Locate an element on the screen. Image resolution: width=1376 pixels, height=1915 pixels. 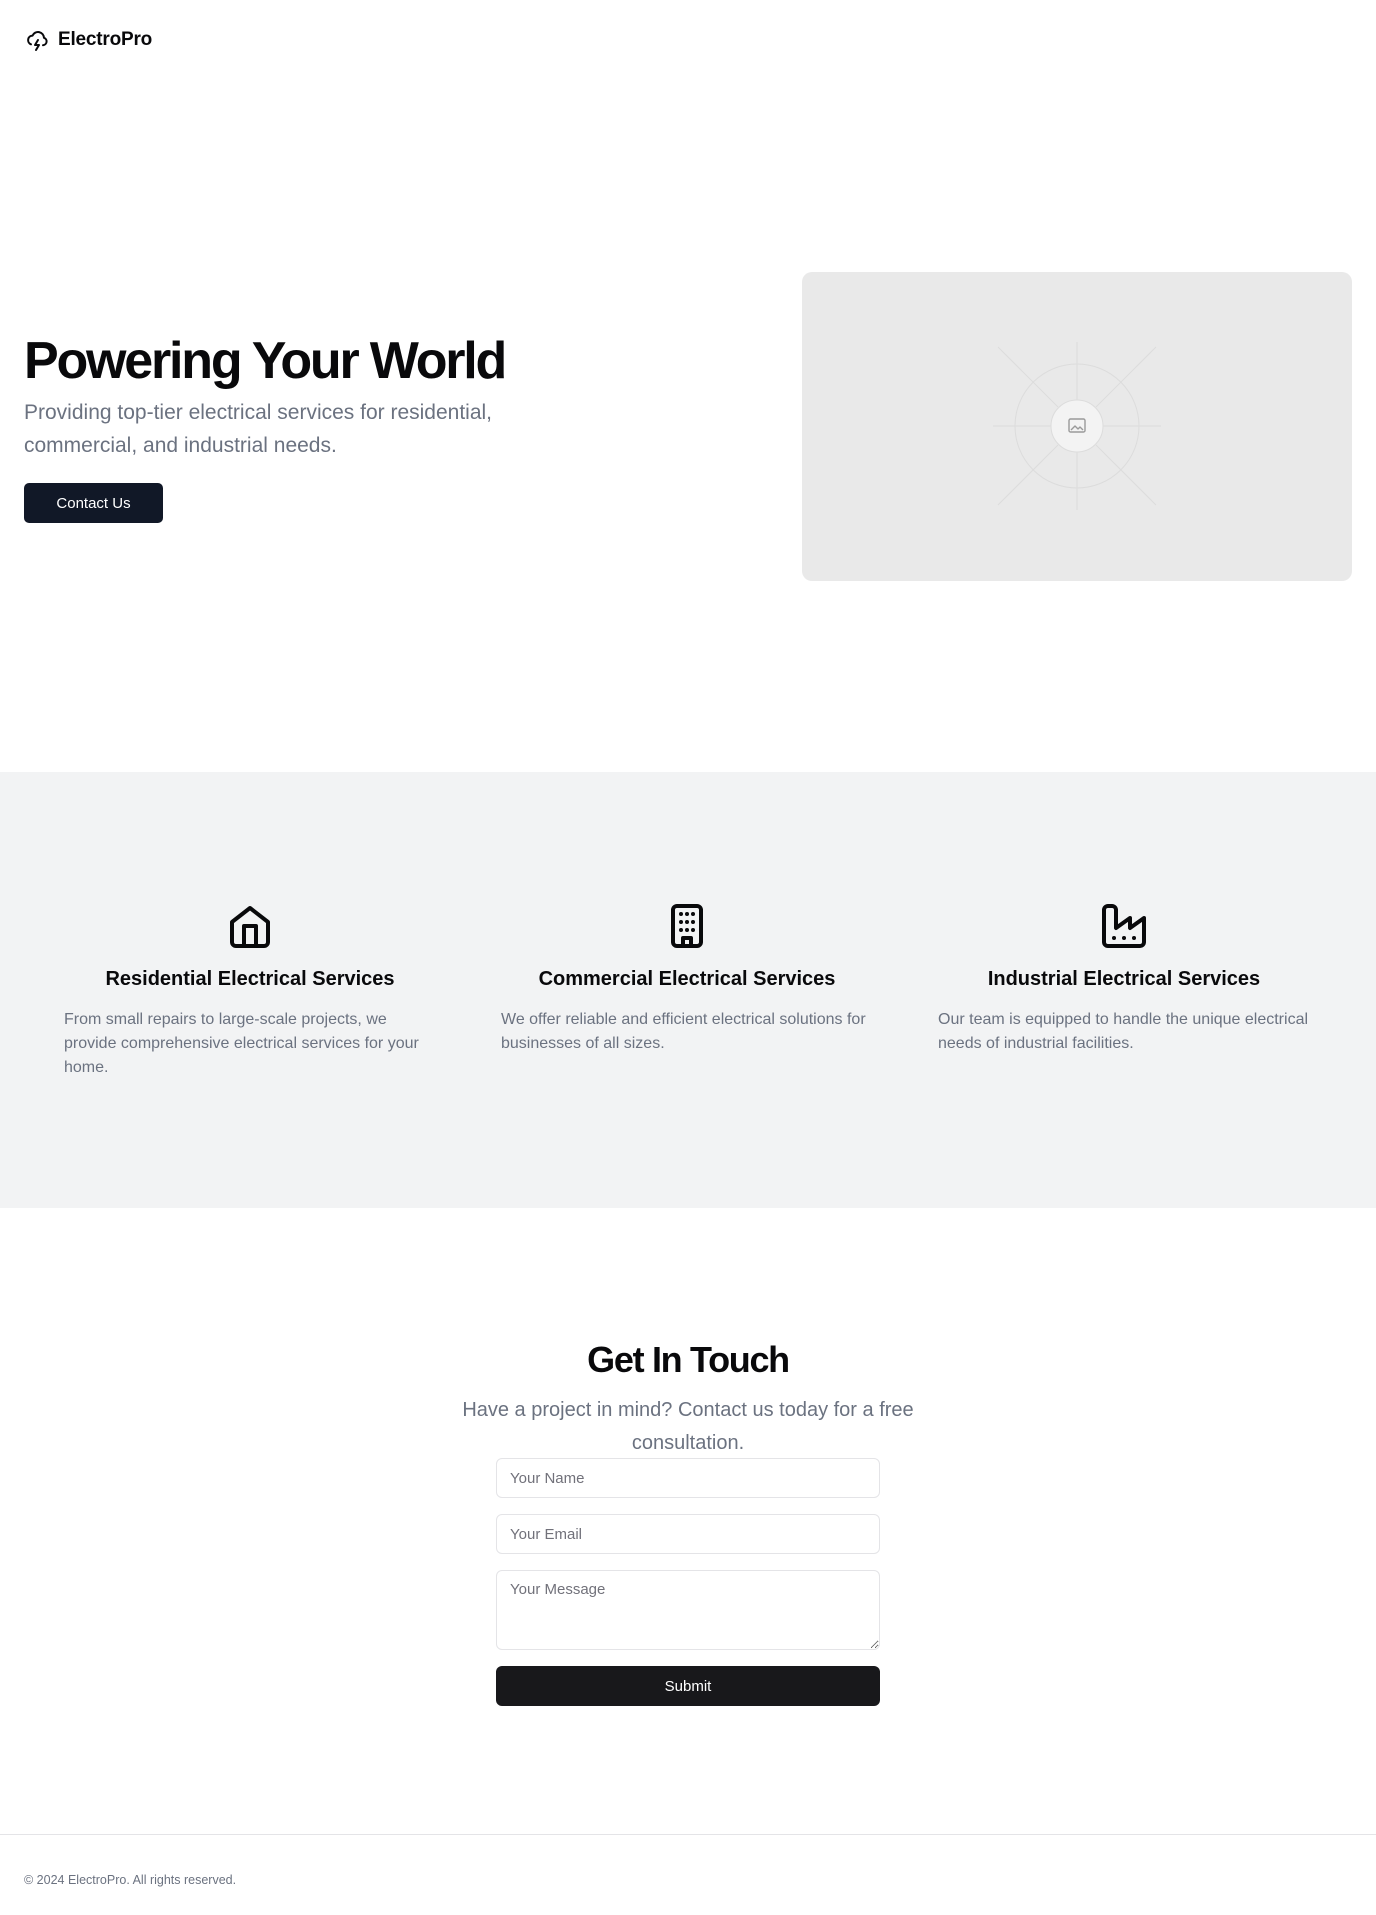
brand-name: ElectroPro is located at coordinates (105, 40).